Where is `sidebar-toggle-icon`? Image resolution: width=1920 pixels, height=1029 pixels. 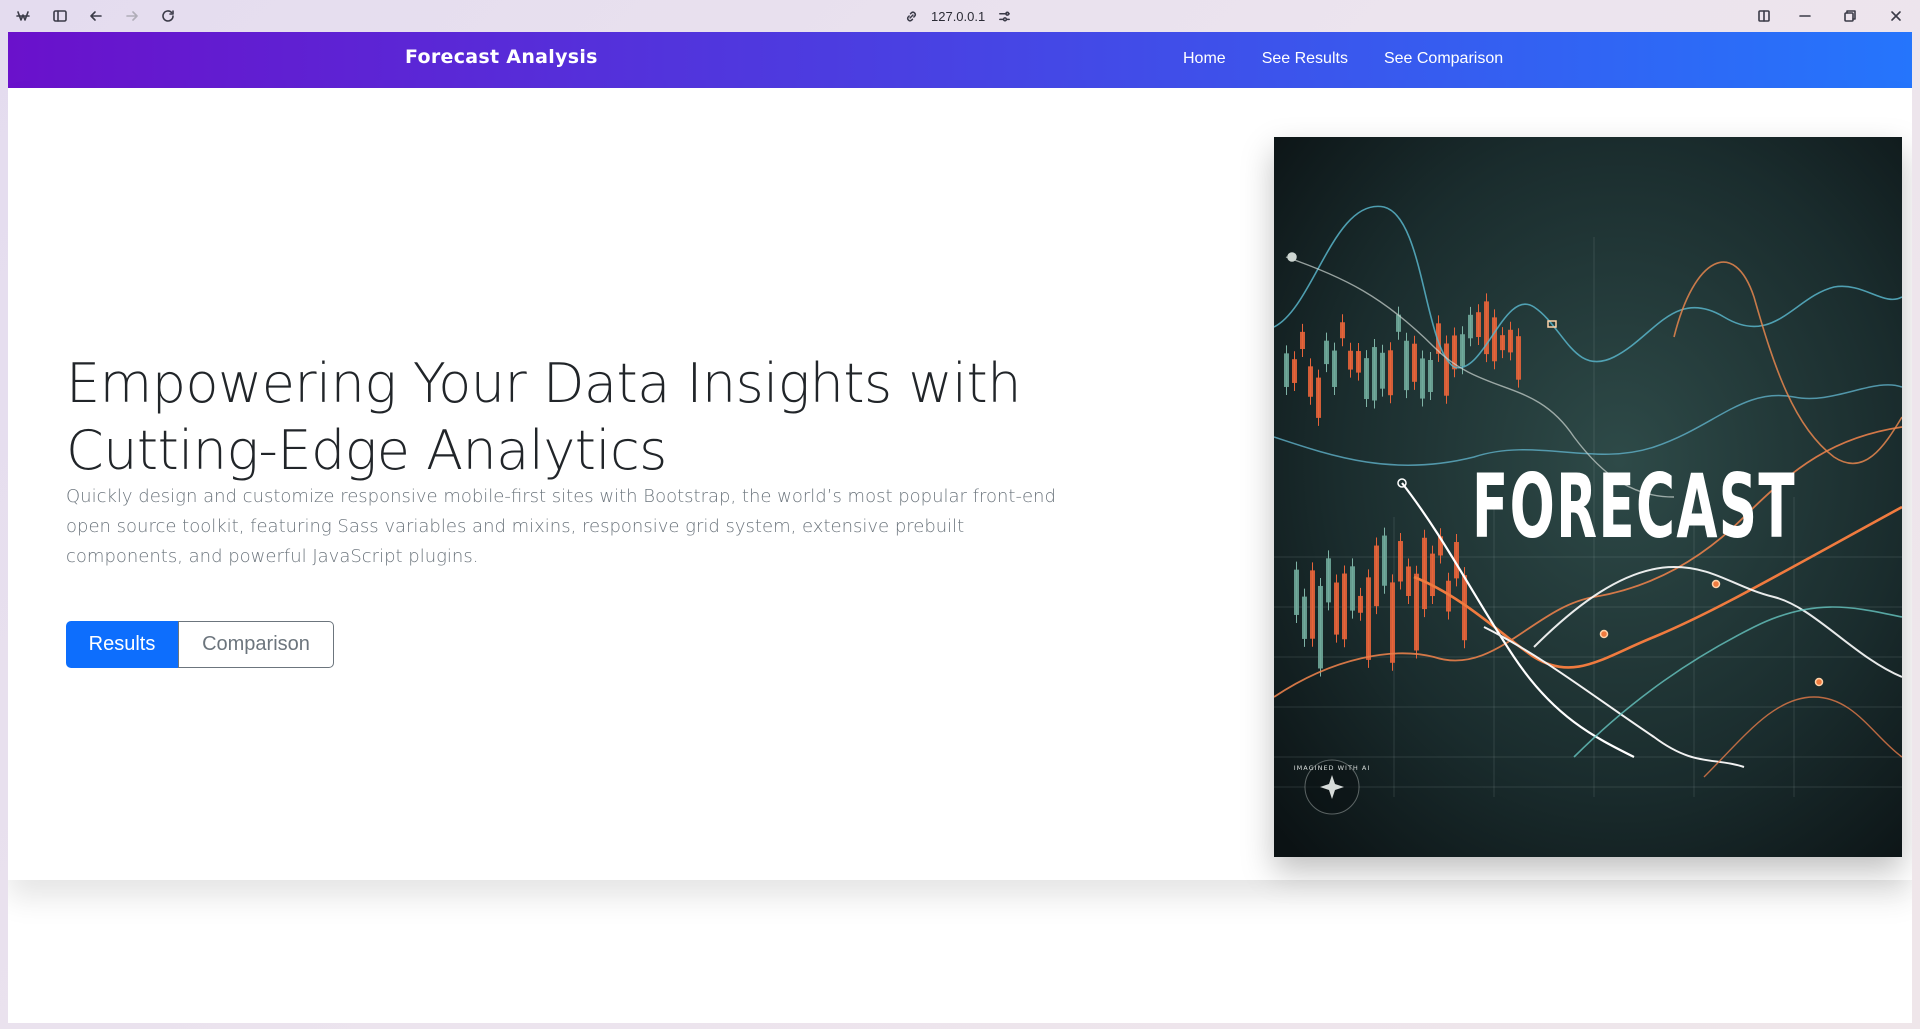
sidebar-toggle-icon is located at coordinates (60, 16).